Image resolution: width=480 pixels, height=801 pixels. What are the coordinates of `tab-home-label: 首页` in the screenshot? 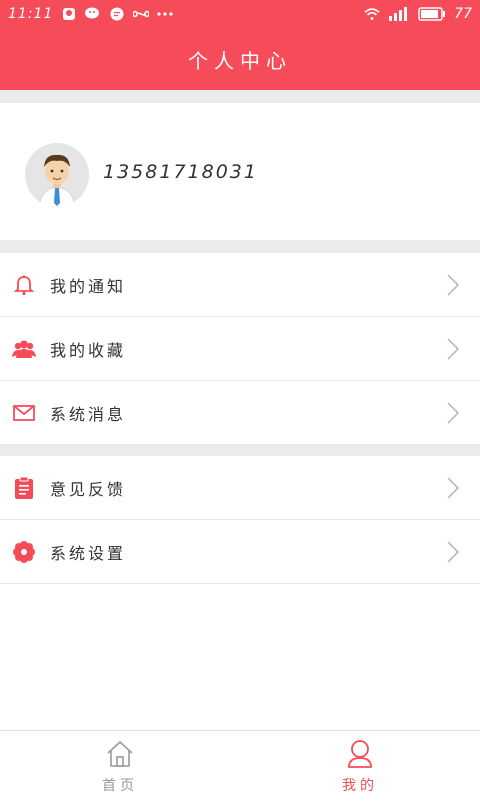 It's located at (120, 786).